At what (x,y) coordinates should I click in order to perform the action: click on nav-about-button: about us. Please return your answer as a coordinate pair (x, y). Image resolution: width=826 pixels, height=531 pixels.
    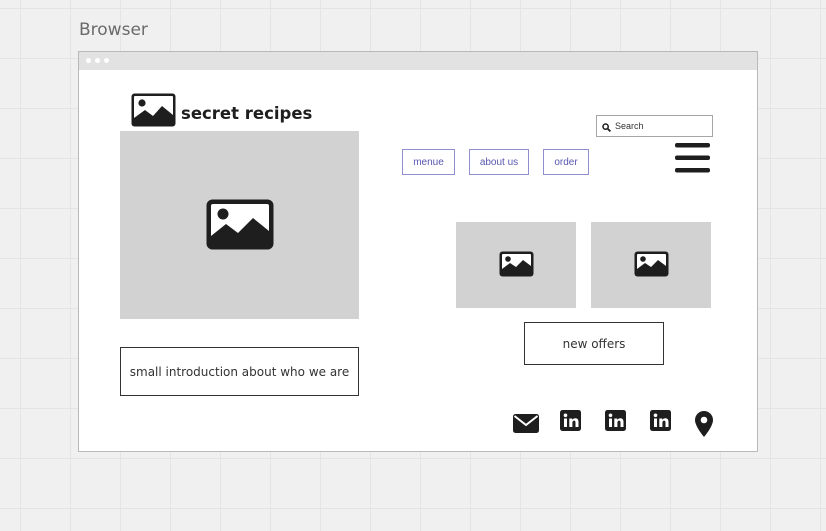
    Looking at the image, I should click on (499, 162).